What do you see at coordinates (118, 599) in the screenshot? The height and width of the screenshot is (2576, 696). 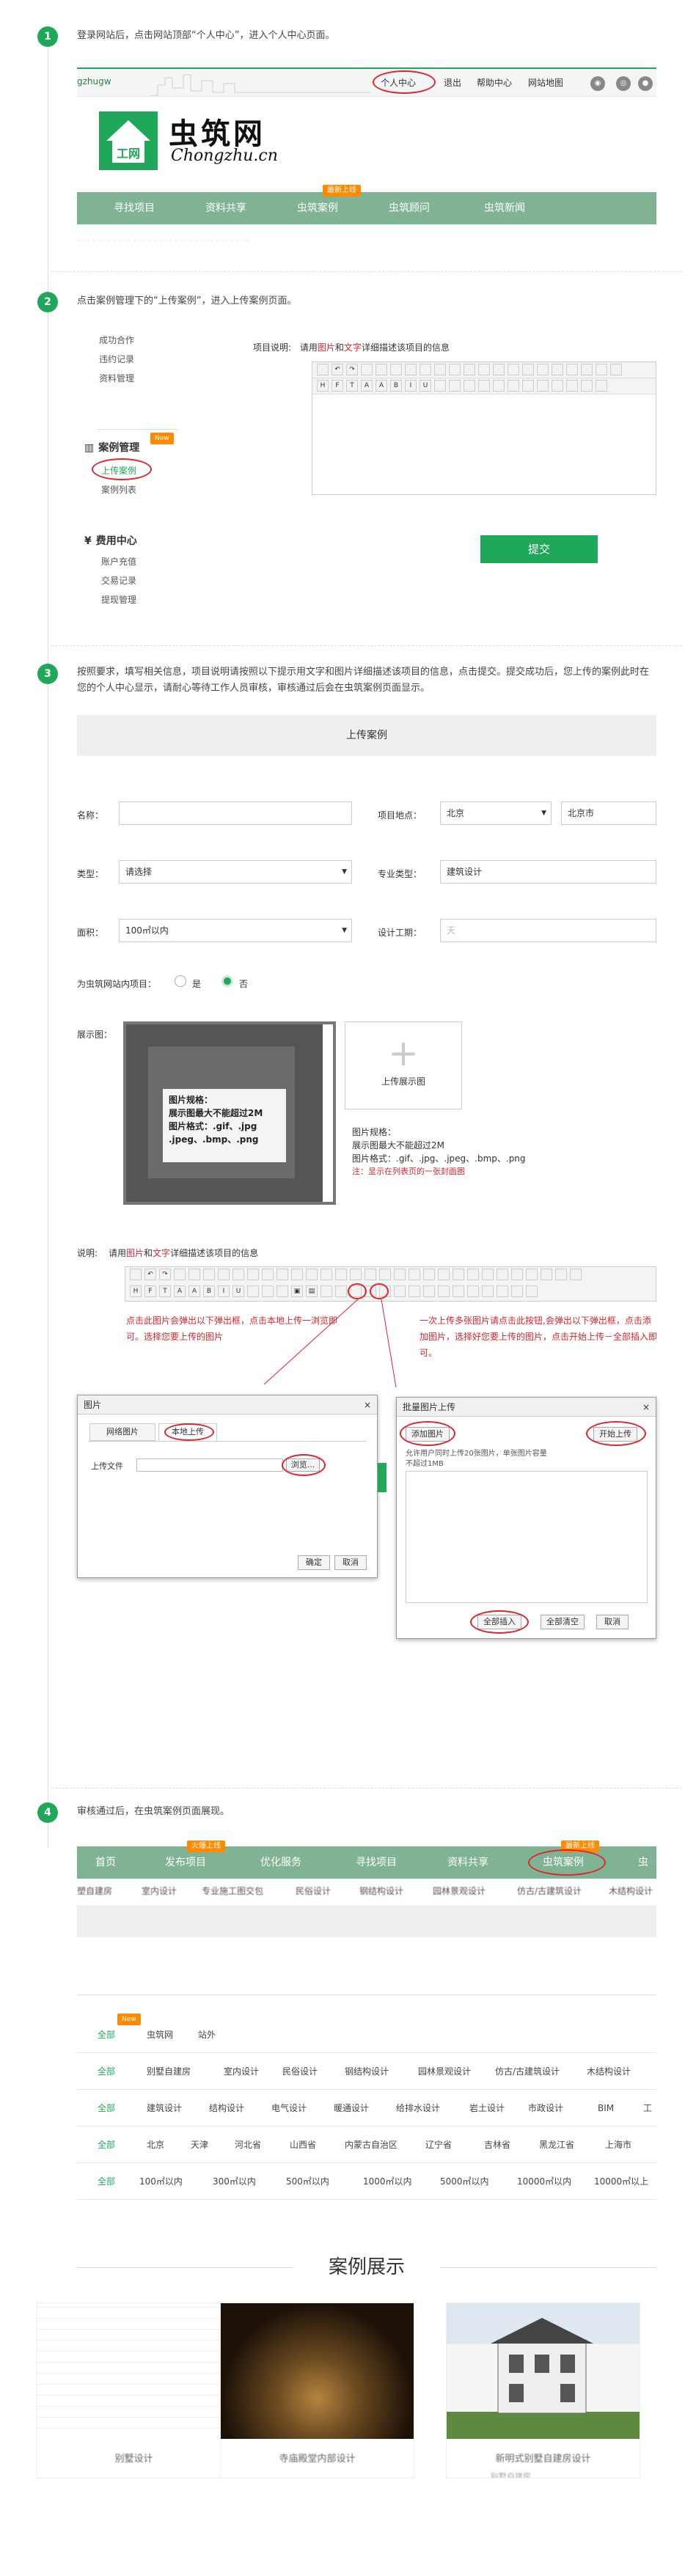 I see `menu-withdraw: 提现管理` at bounding box center [118, 599].